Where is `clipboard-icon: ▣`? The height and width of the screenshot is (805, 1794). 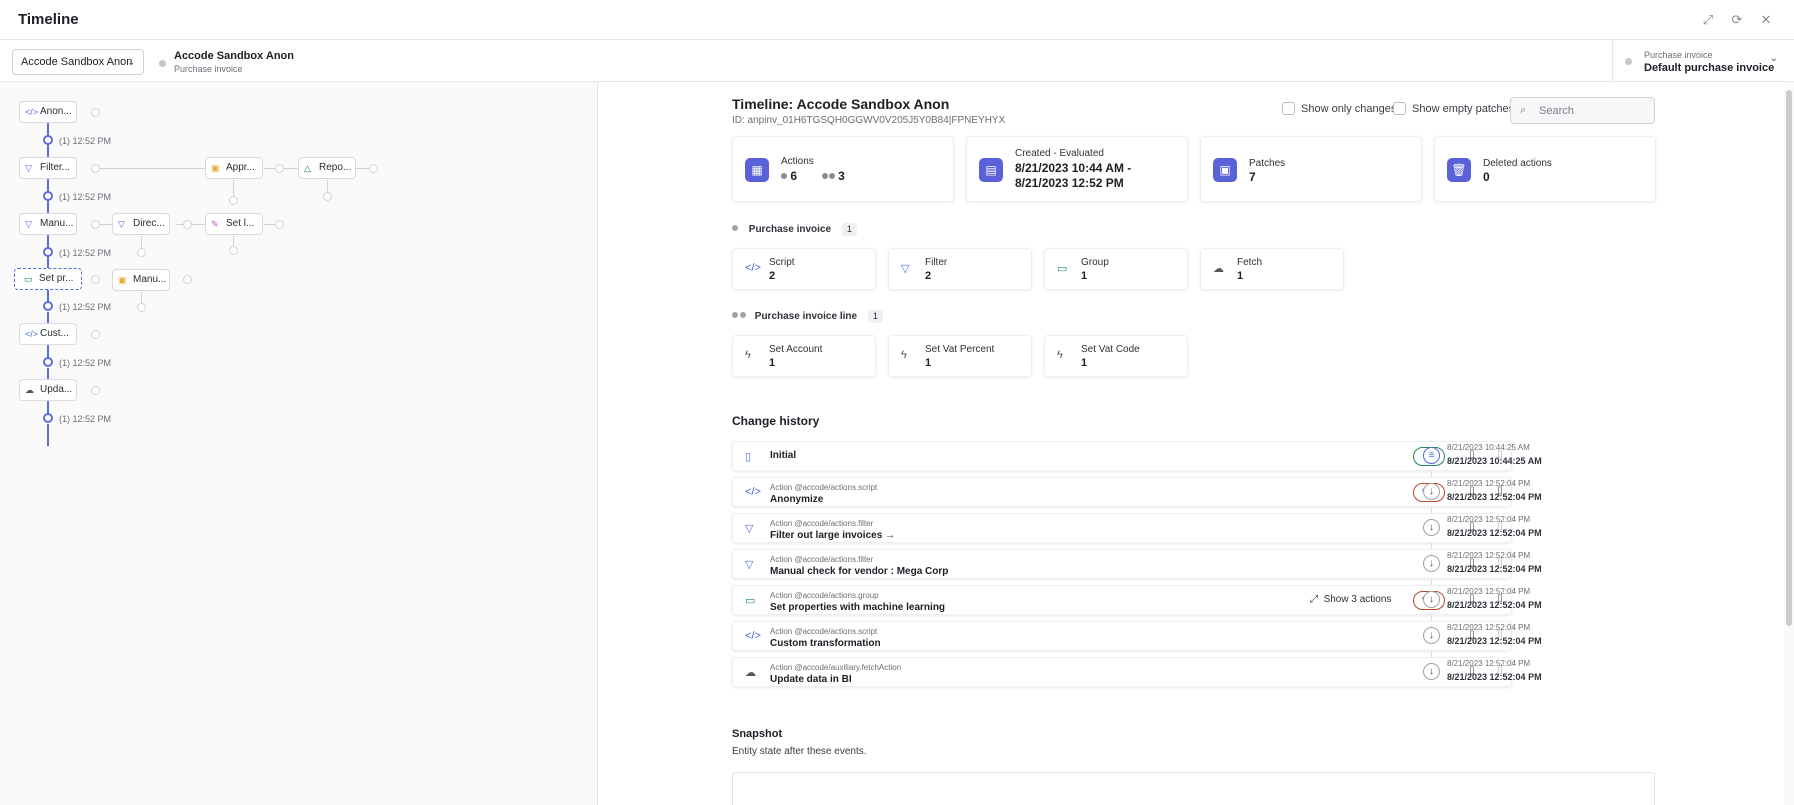
clipboard-icon: ▣ is located at coordinates (1225, 170).